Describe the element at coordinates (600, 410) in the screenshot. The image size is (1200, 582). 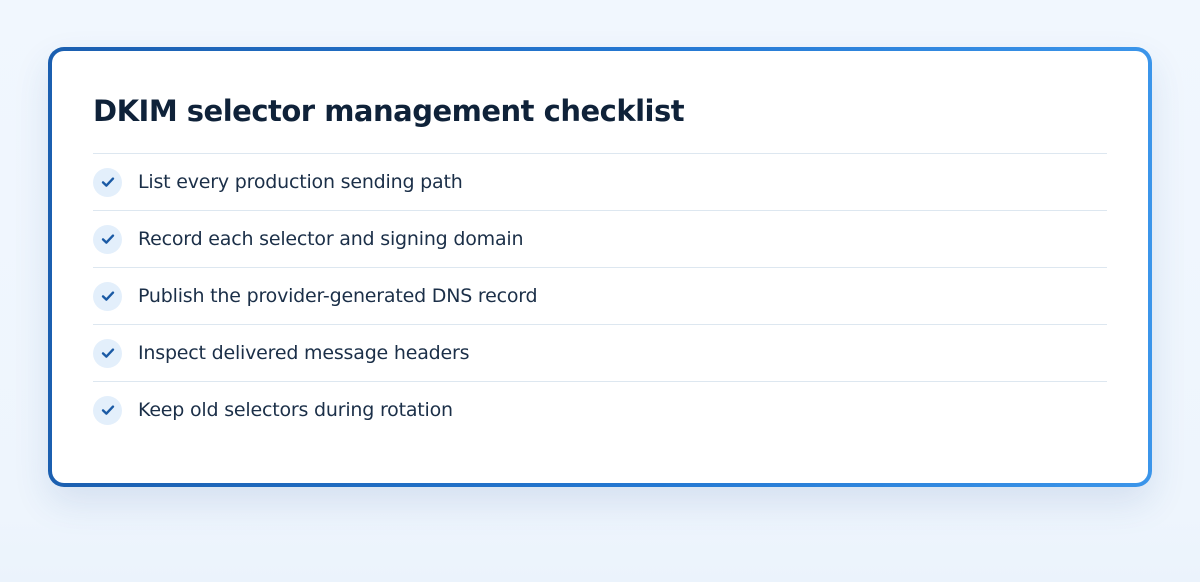
I see `checklist-item-keep-old-selectors: Keep old selectors during rotation` at that location.